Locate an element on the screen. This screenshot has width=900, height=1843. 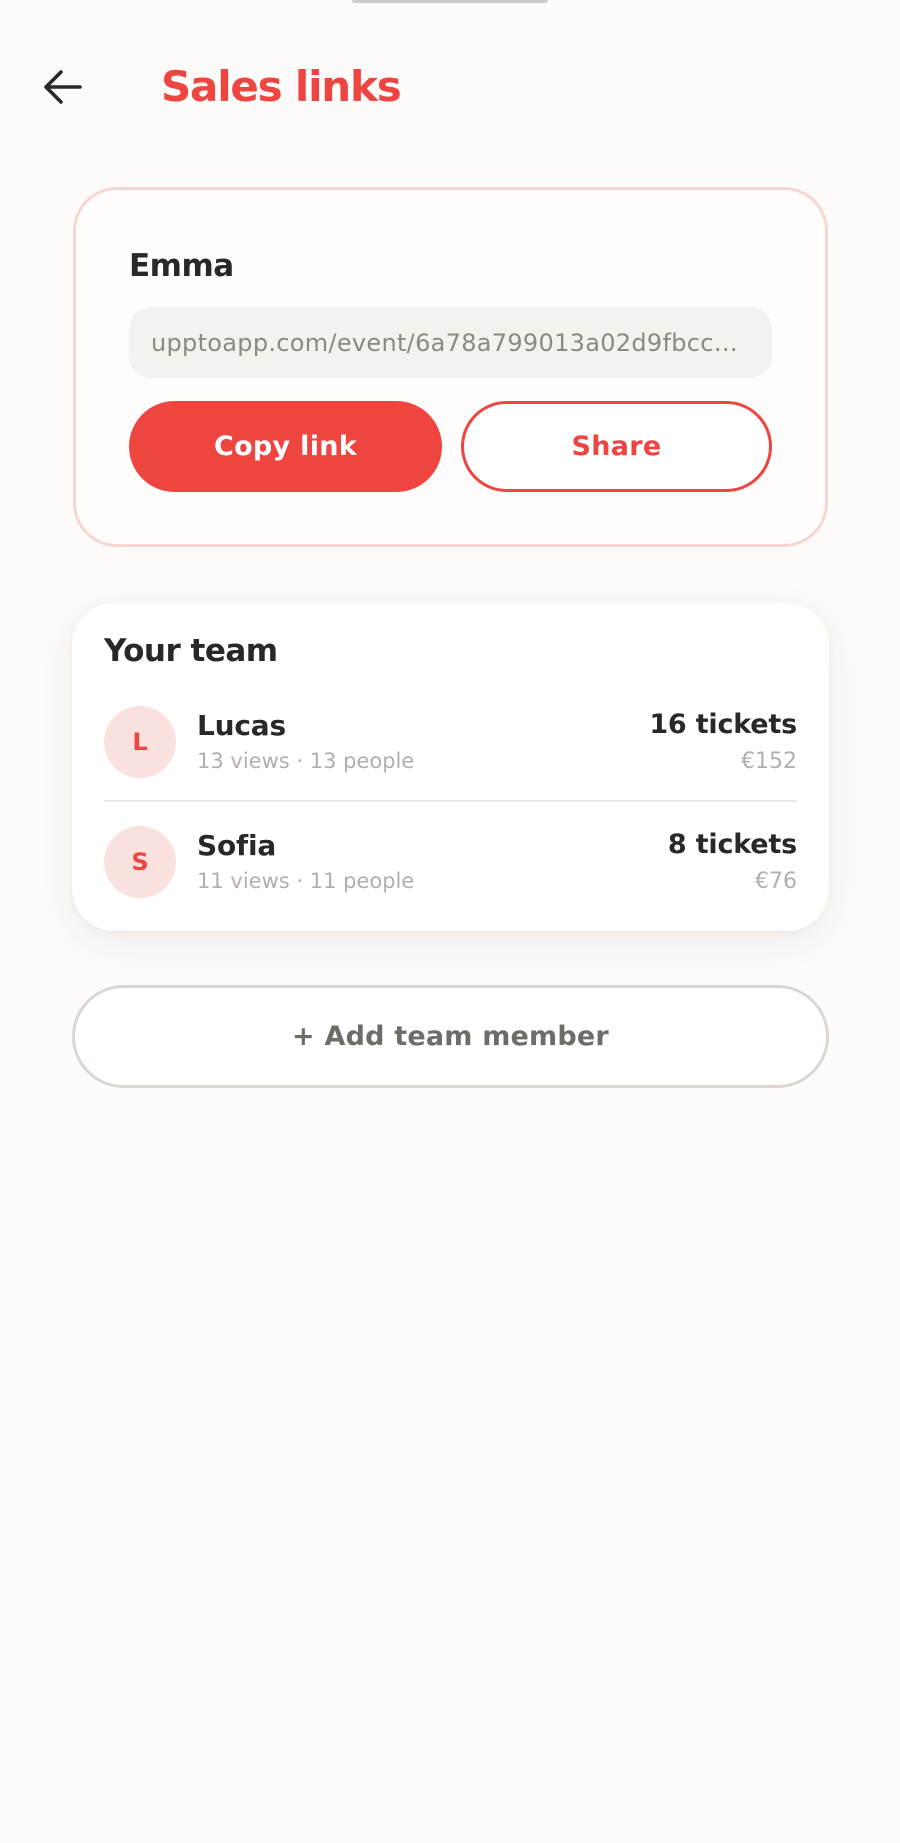
member-tickets: 8 tickets is located at coordinates (732, 844).